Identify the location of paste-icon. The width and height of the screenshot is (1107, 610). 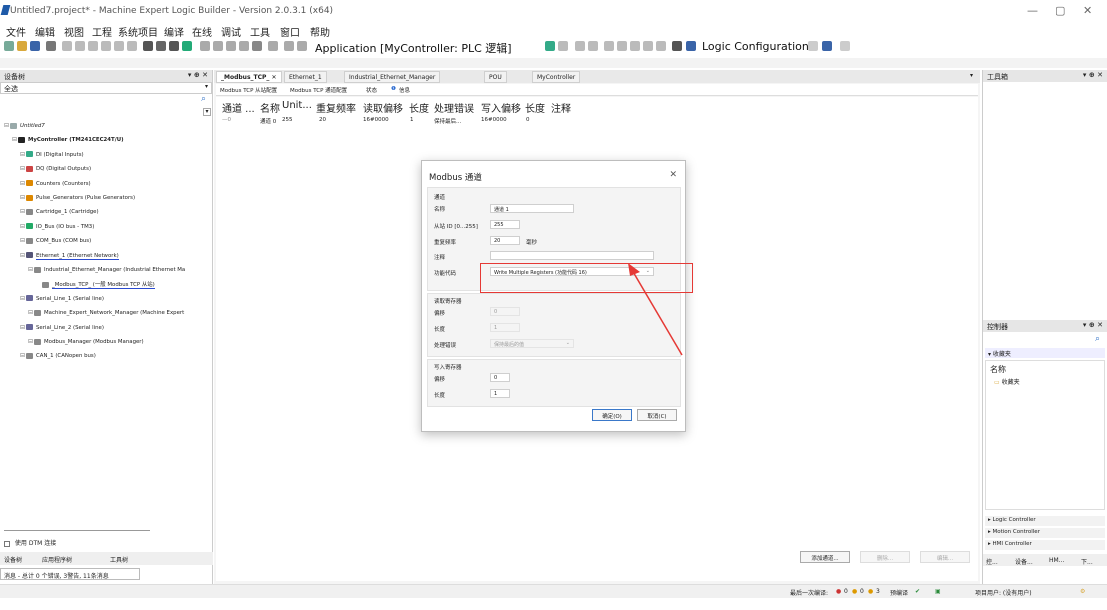
(119, 46).